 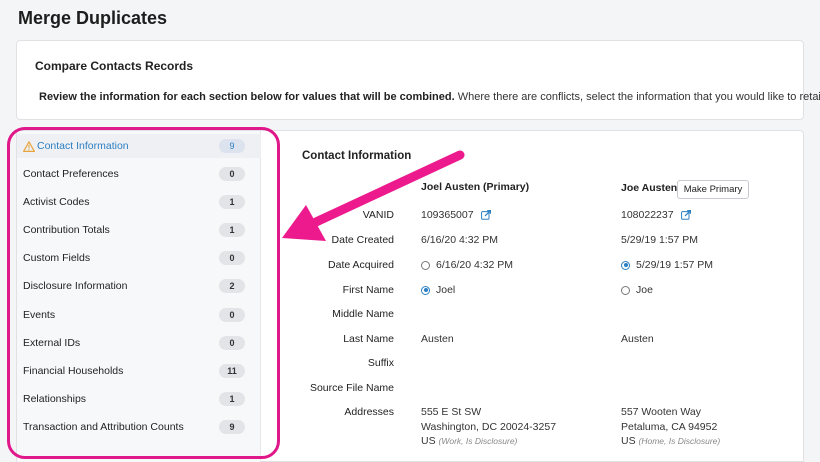 I want to click on sidebar-item-label: Custom Fields, so click(x=57, y=258).